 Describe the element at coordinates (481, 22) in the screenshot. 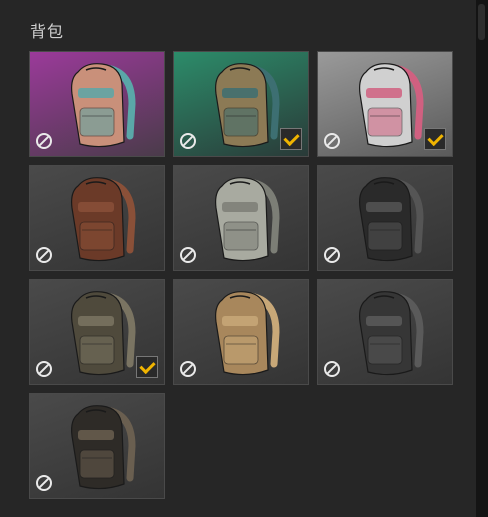

I see `scrollbar-thumb` at that location.